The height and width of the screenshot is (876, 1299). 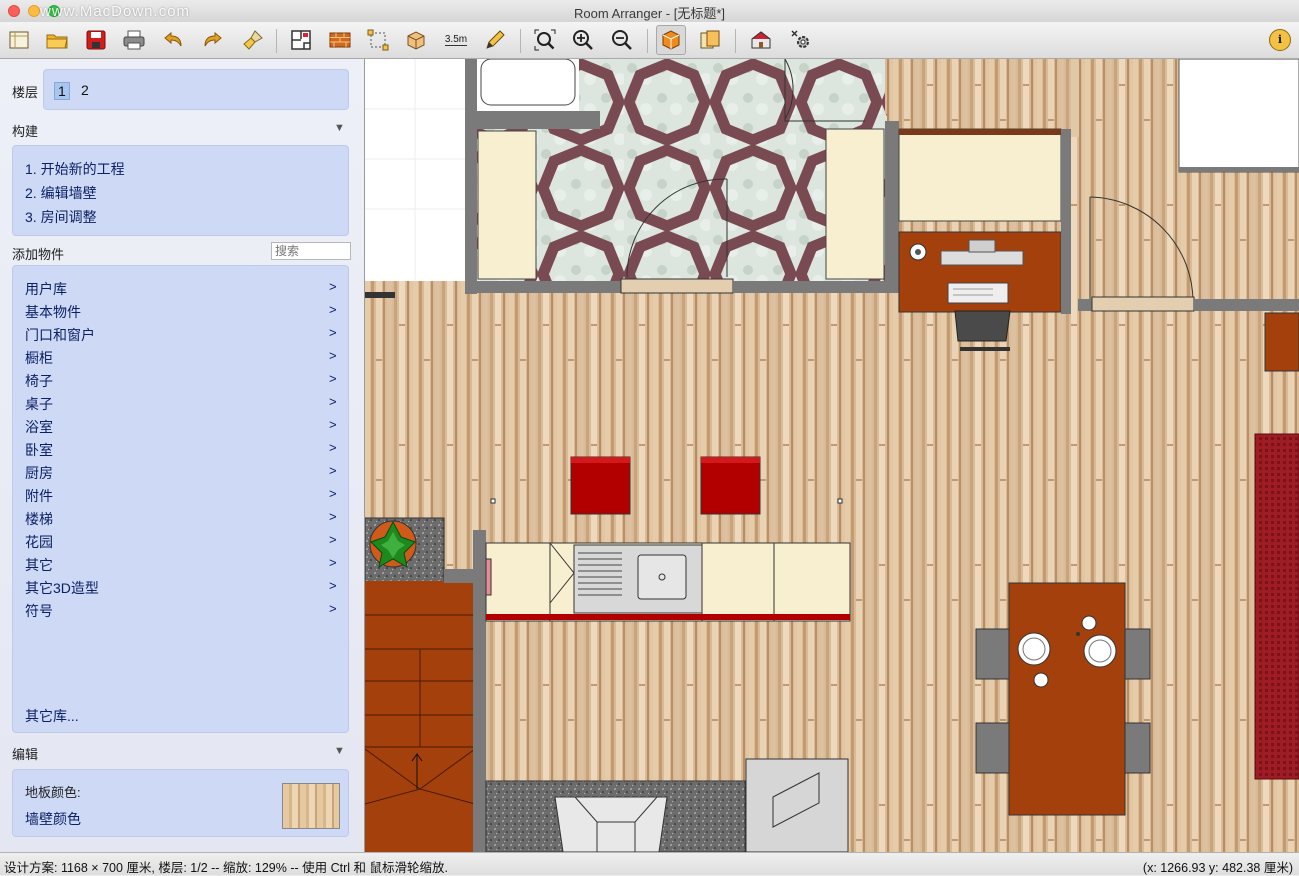 What do you see at coordinates (19, 40) in the screenshot?
I see `new-file-icon` at bounding box center [19, 40].